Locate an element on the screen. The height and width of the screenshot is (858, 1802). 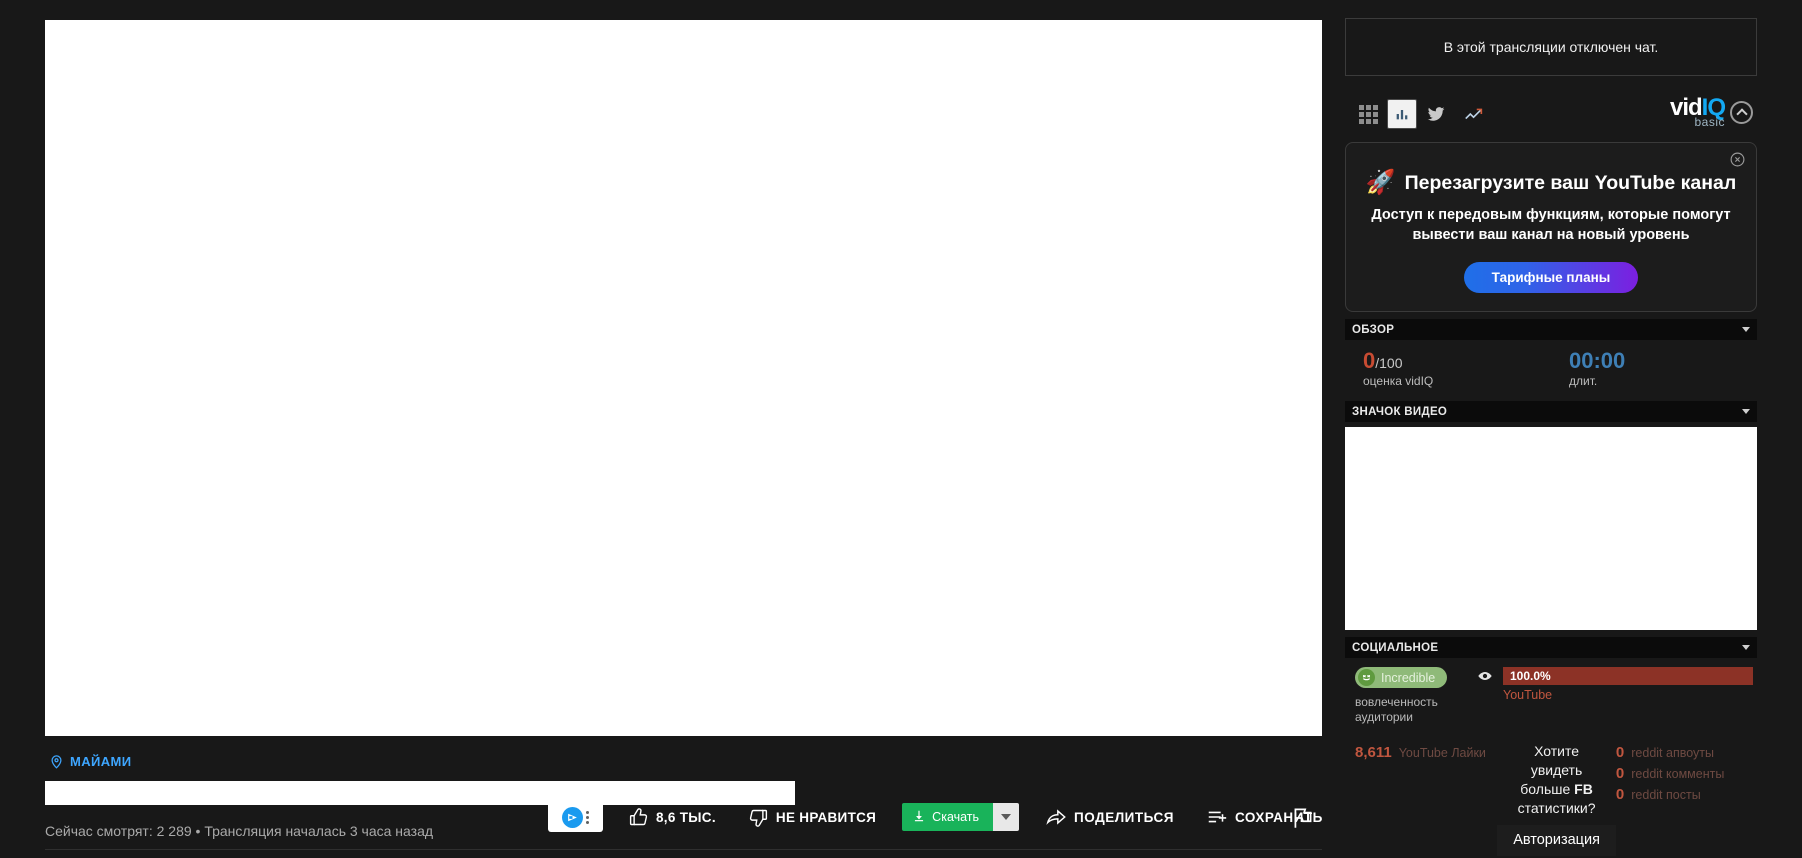
close-circle-icon is located at coordinates (1737, 159).